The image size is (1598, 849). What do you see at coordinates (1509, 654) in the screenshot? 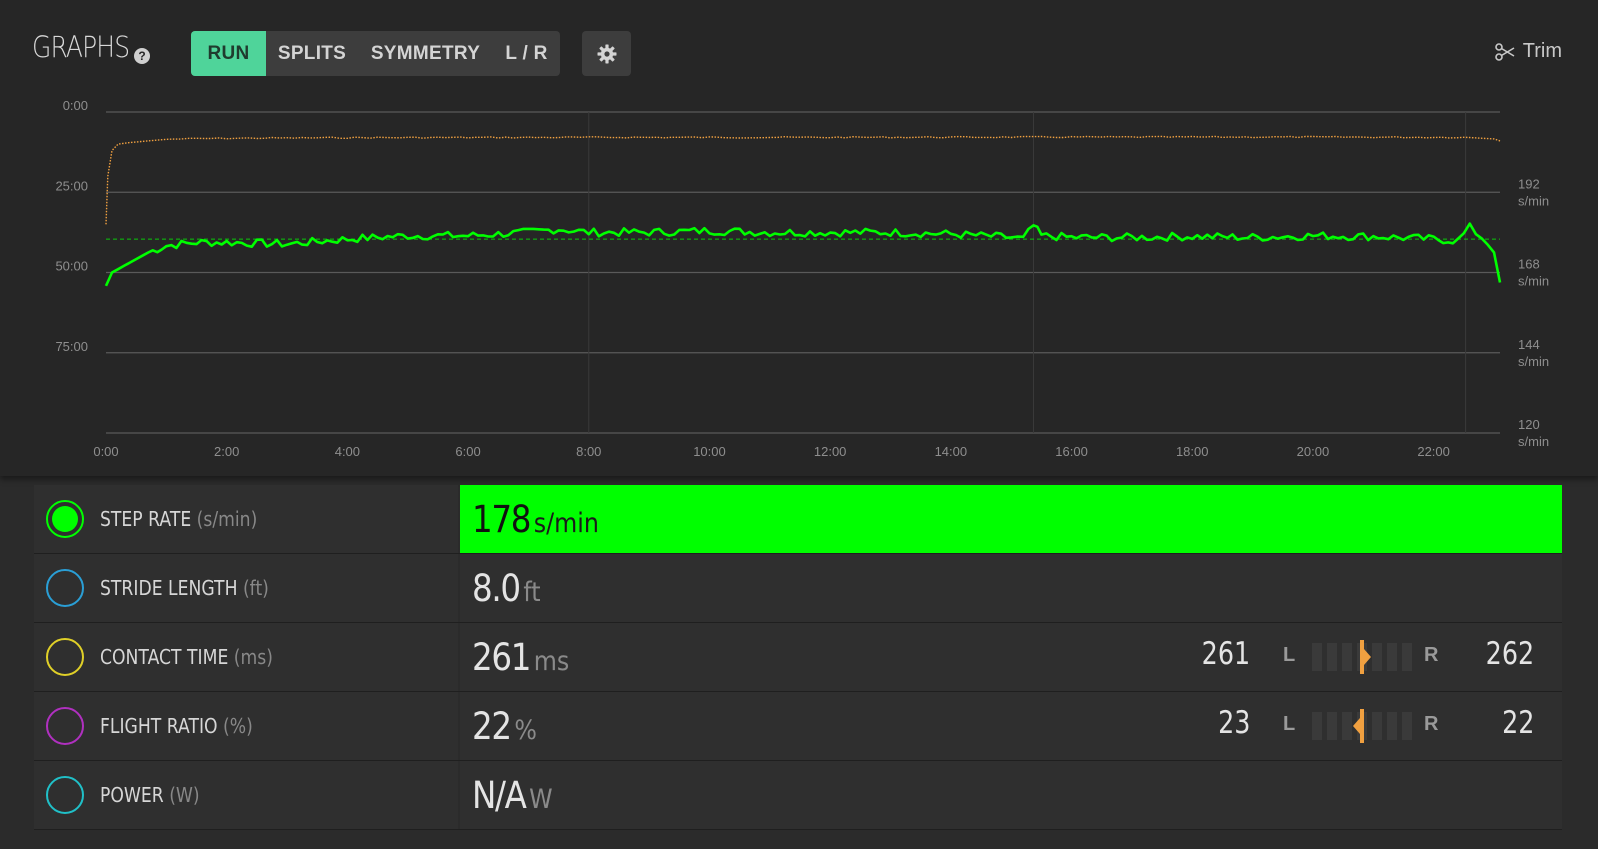
I see `right-value: 262` at bounding box center [1509, 654].